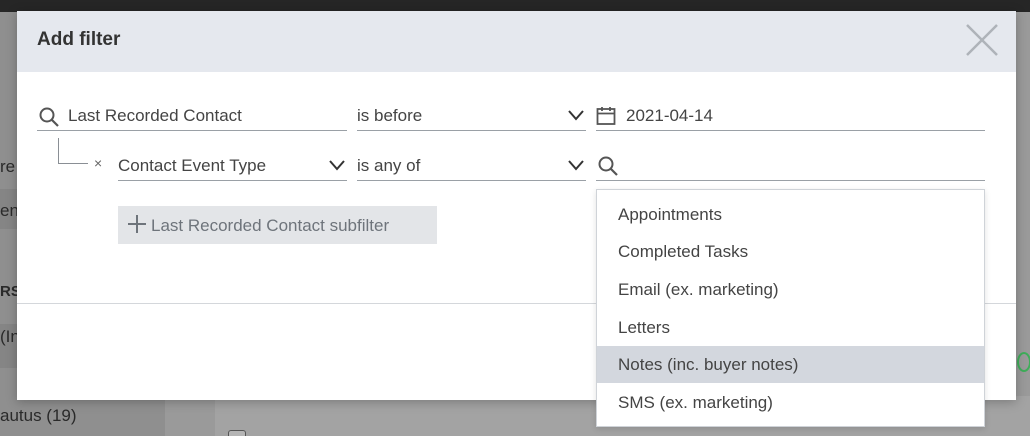 The height and width of the screenshot is (436, 1030). I want to click on close-button, so click(982, 40).